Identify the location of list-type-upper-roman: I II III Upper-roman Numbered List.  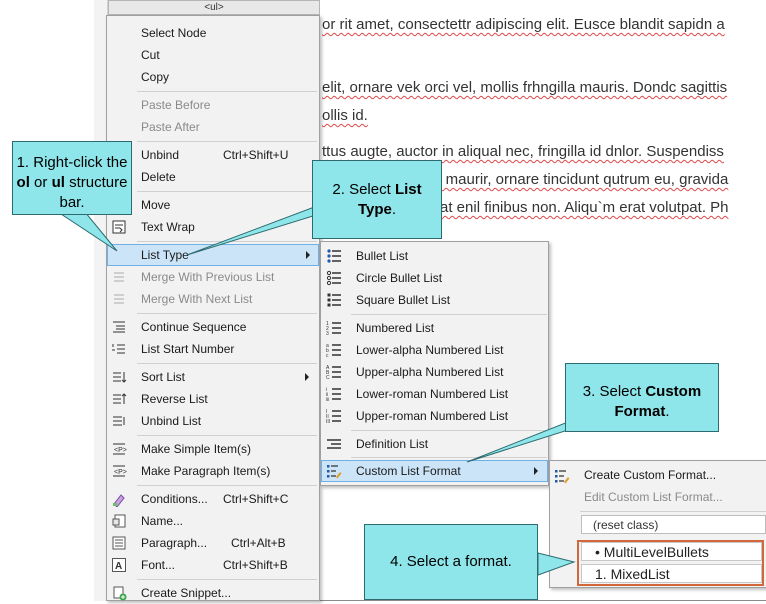
(434, 416).